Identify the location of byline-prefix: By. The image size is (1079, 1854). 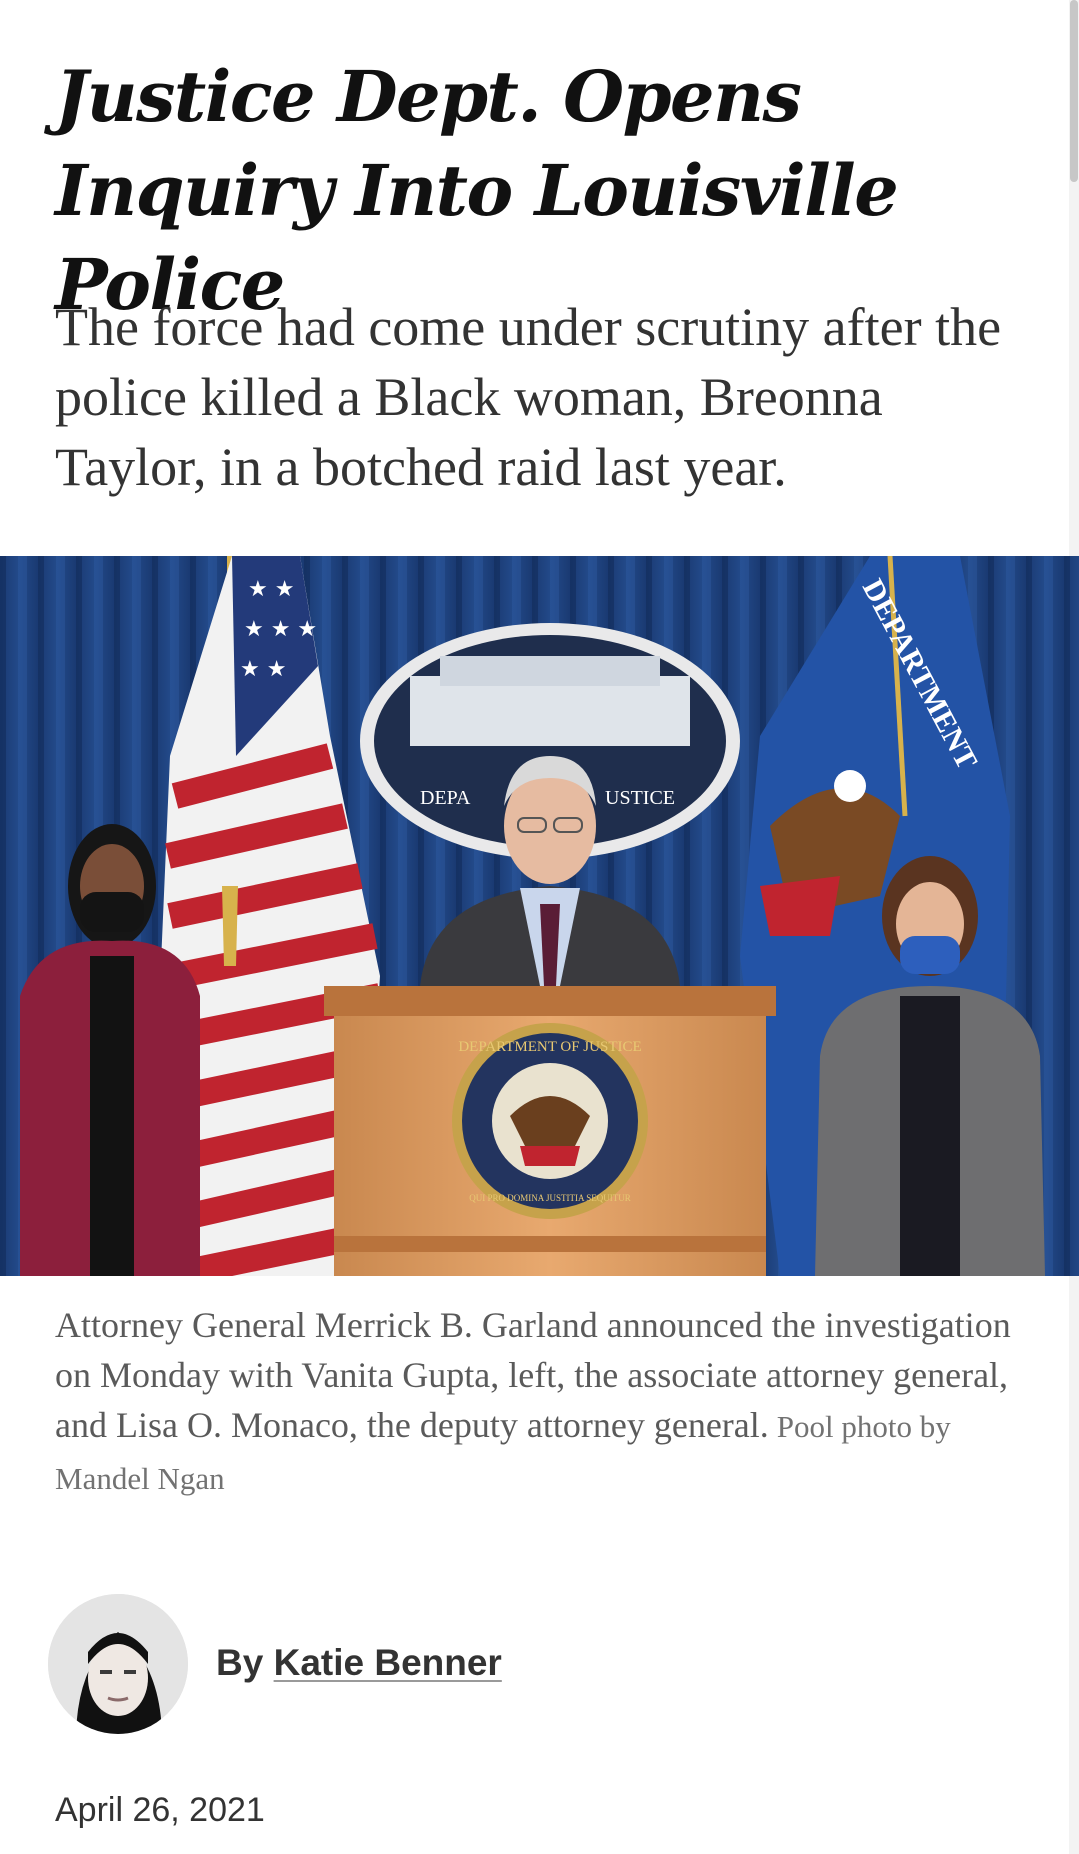
(240, 1662).